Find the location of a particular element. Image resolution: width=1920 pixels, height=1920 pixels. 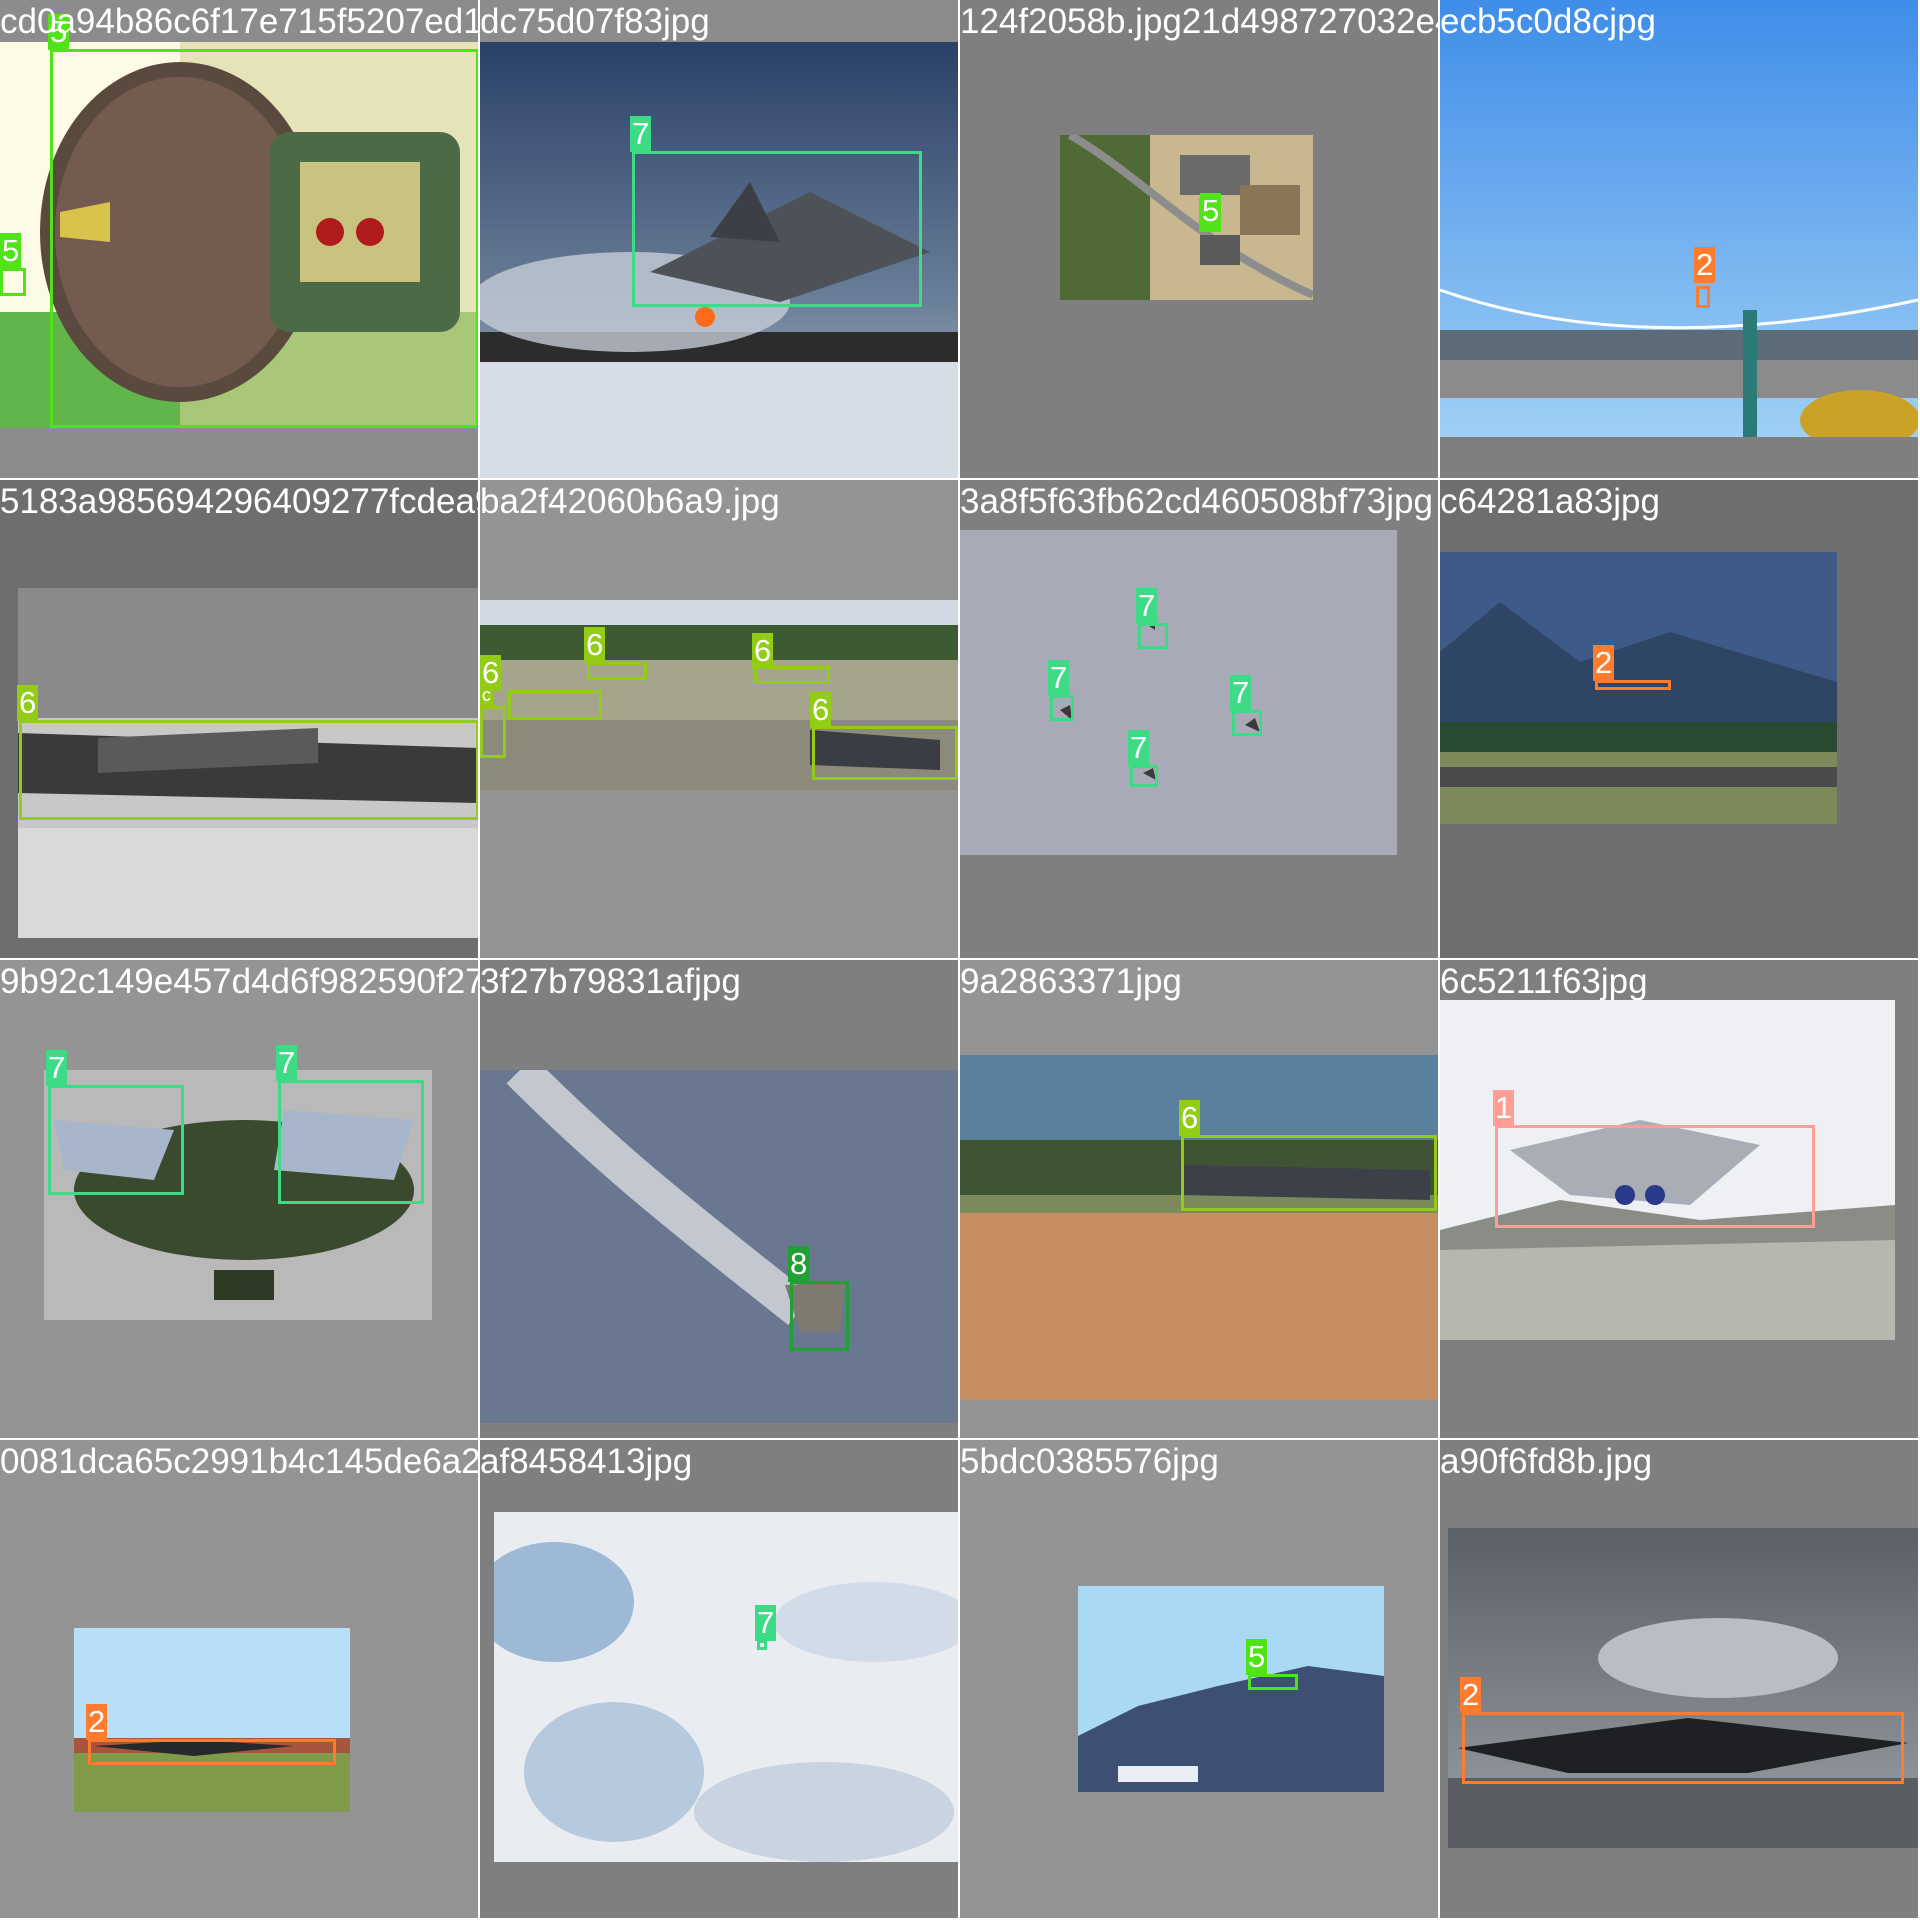

tile-title: 5bdc0385576jpg is located at coordinates (1089, 1461).